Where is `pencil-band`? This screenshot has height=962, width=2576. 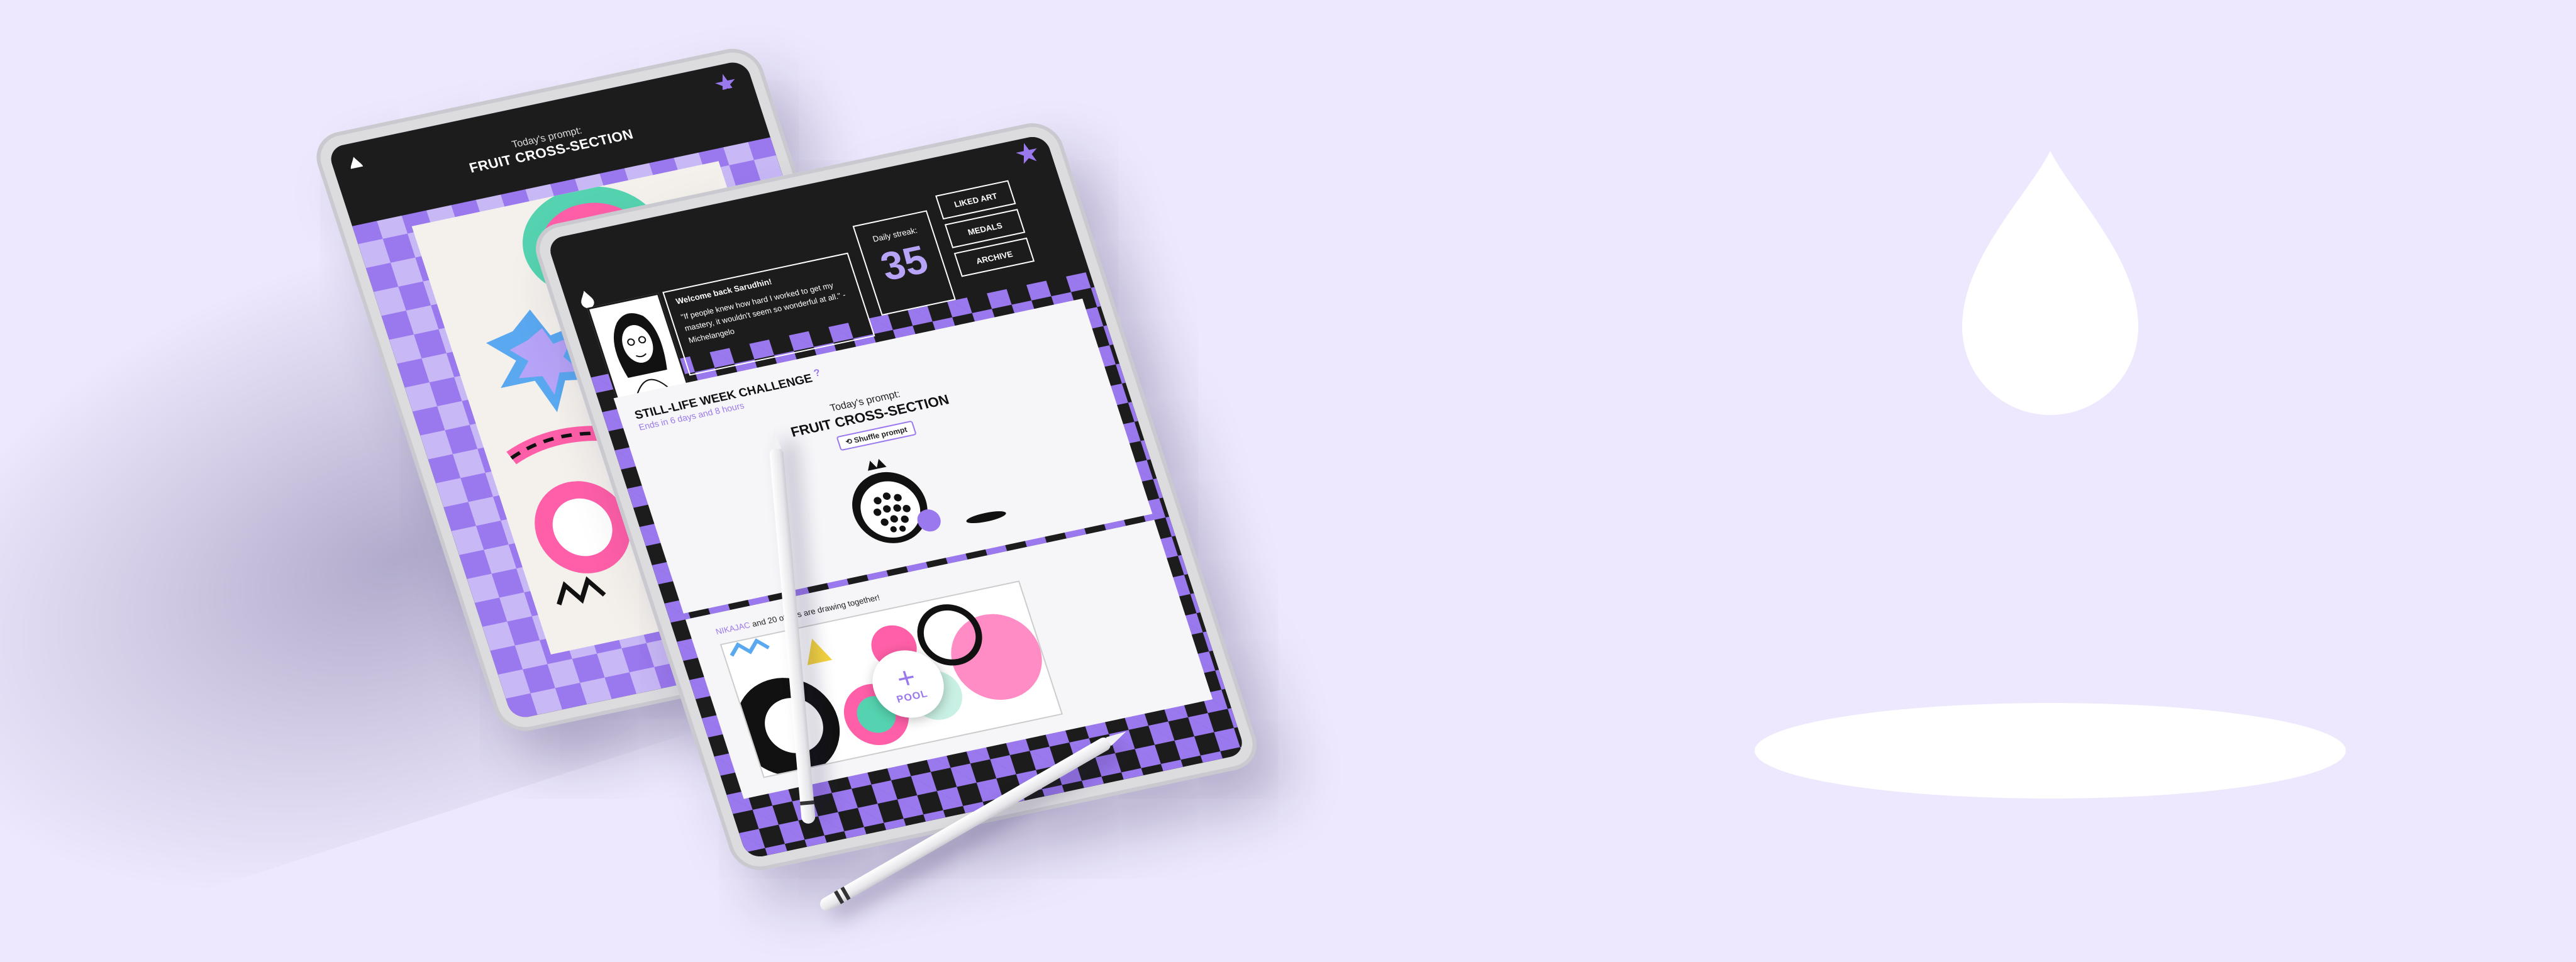
pencil-band is located at coordinates (807, 802).